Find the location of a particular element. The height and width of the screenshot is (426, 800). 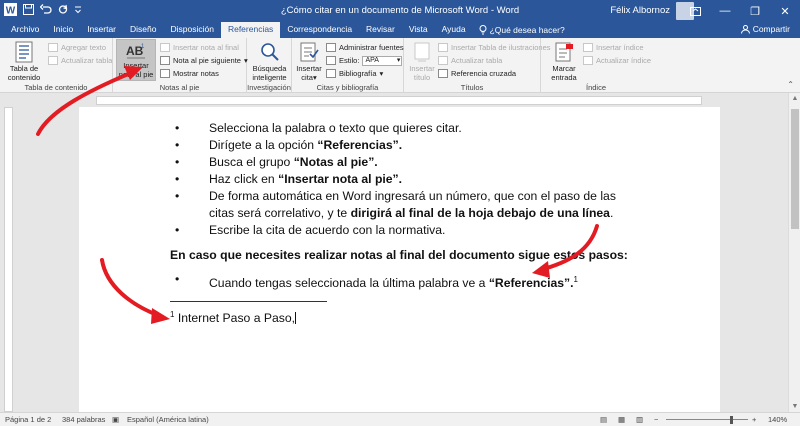

web-layout-icon: ▥ is located at coordinates (639, 419).